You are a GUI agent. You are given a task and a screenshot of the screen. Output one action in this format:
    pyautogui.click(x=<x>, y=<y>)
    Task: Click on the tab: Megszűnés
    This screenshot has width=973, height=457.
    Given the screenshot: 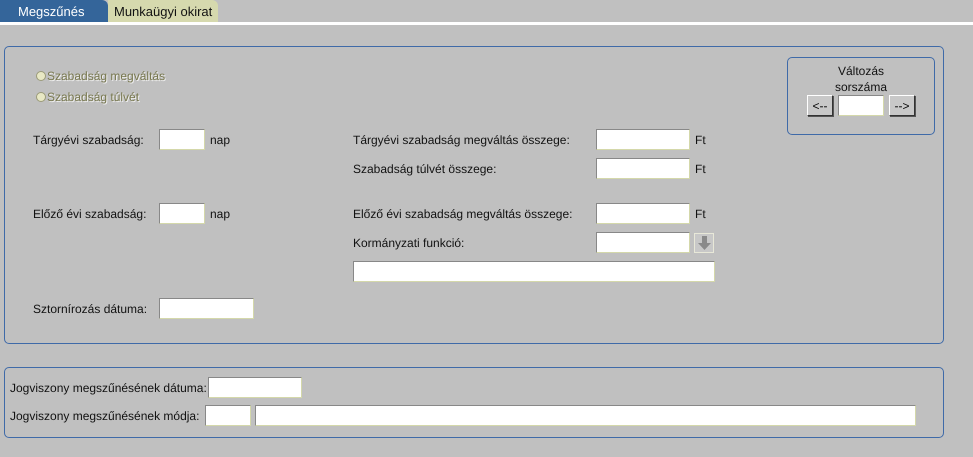 What is the action you would take?
    pyautogui.click(x=54, y=11)
    